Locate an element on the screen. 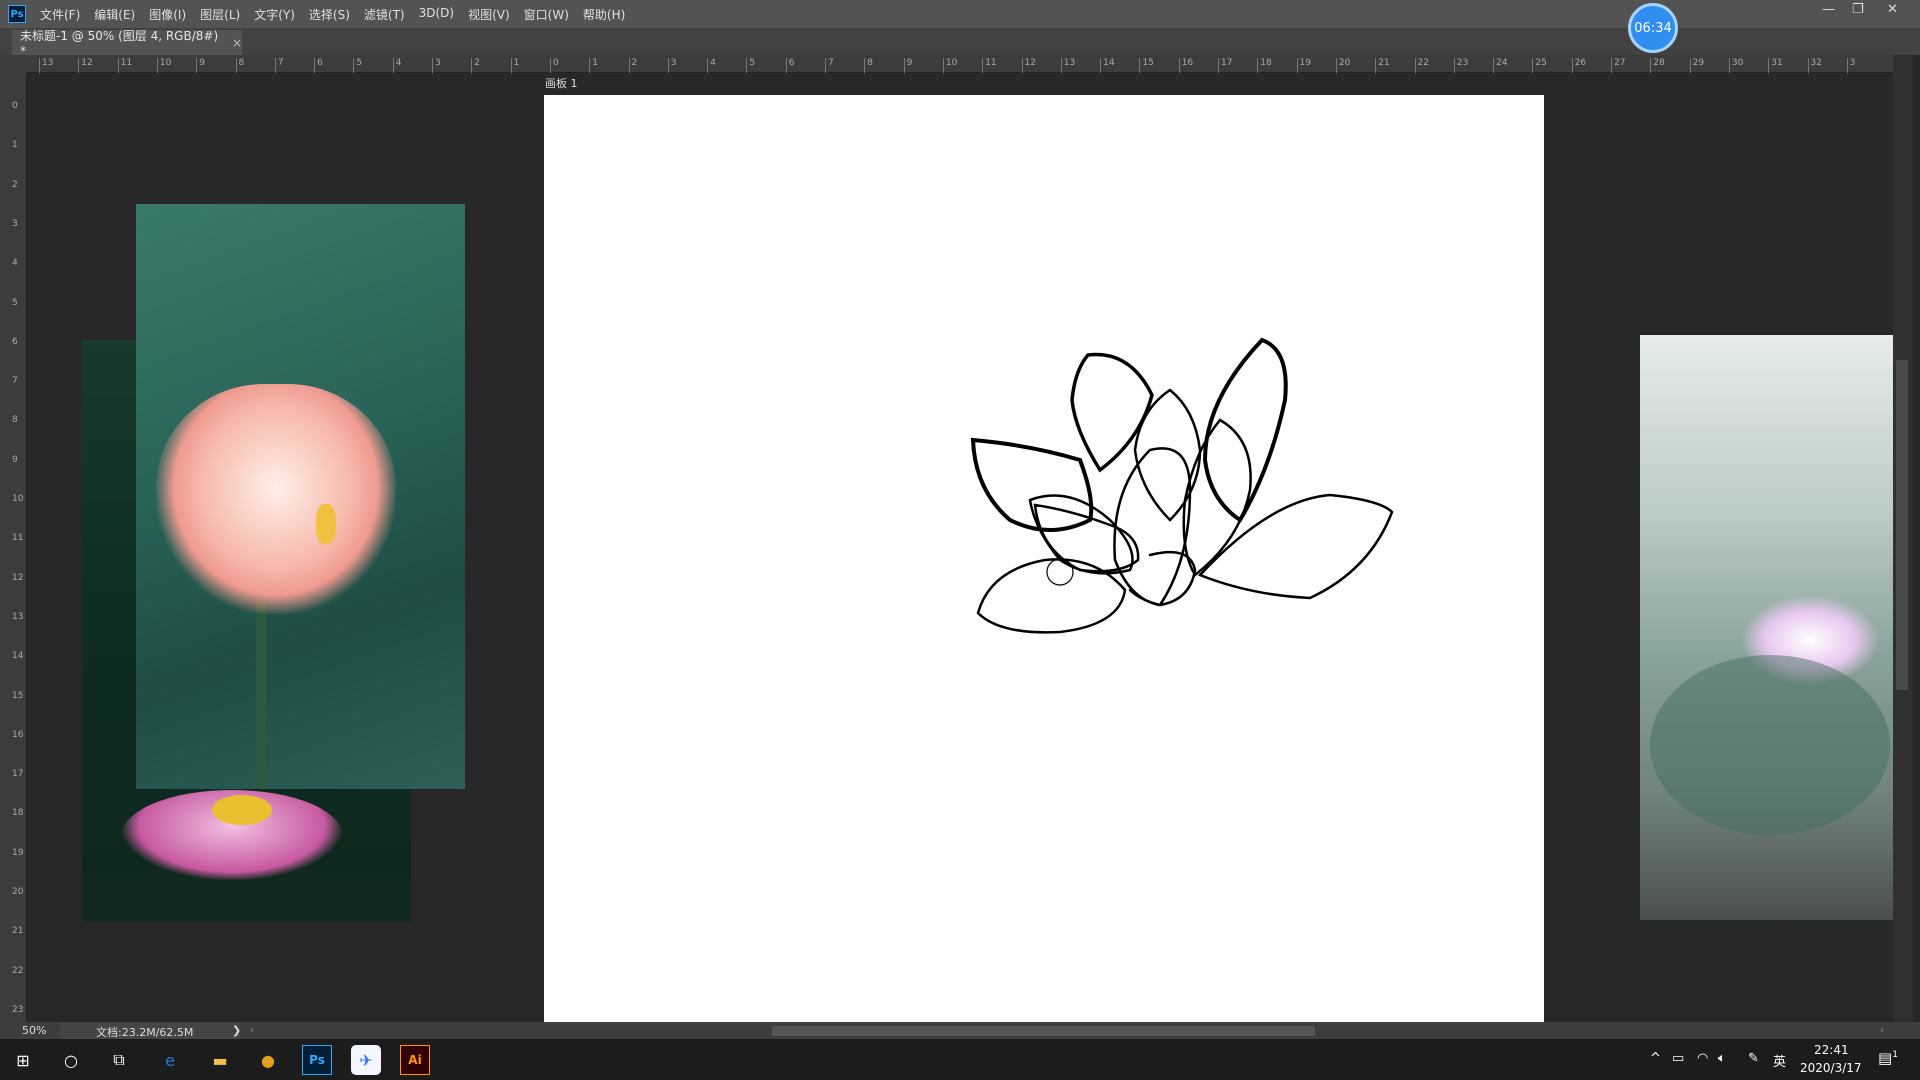  recording-timer: 06:34 is located at coordinates (1653, 28).